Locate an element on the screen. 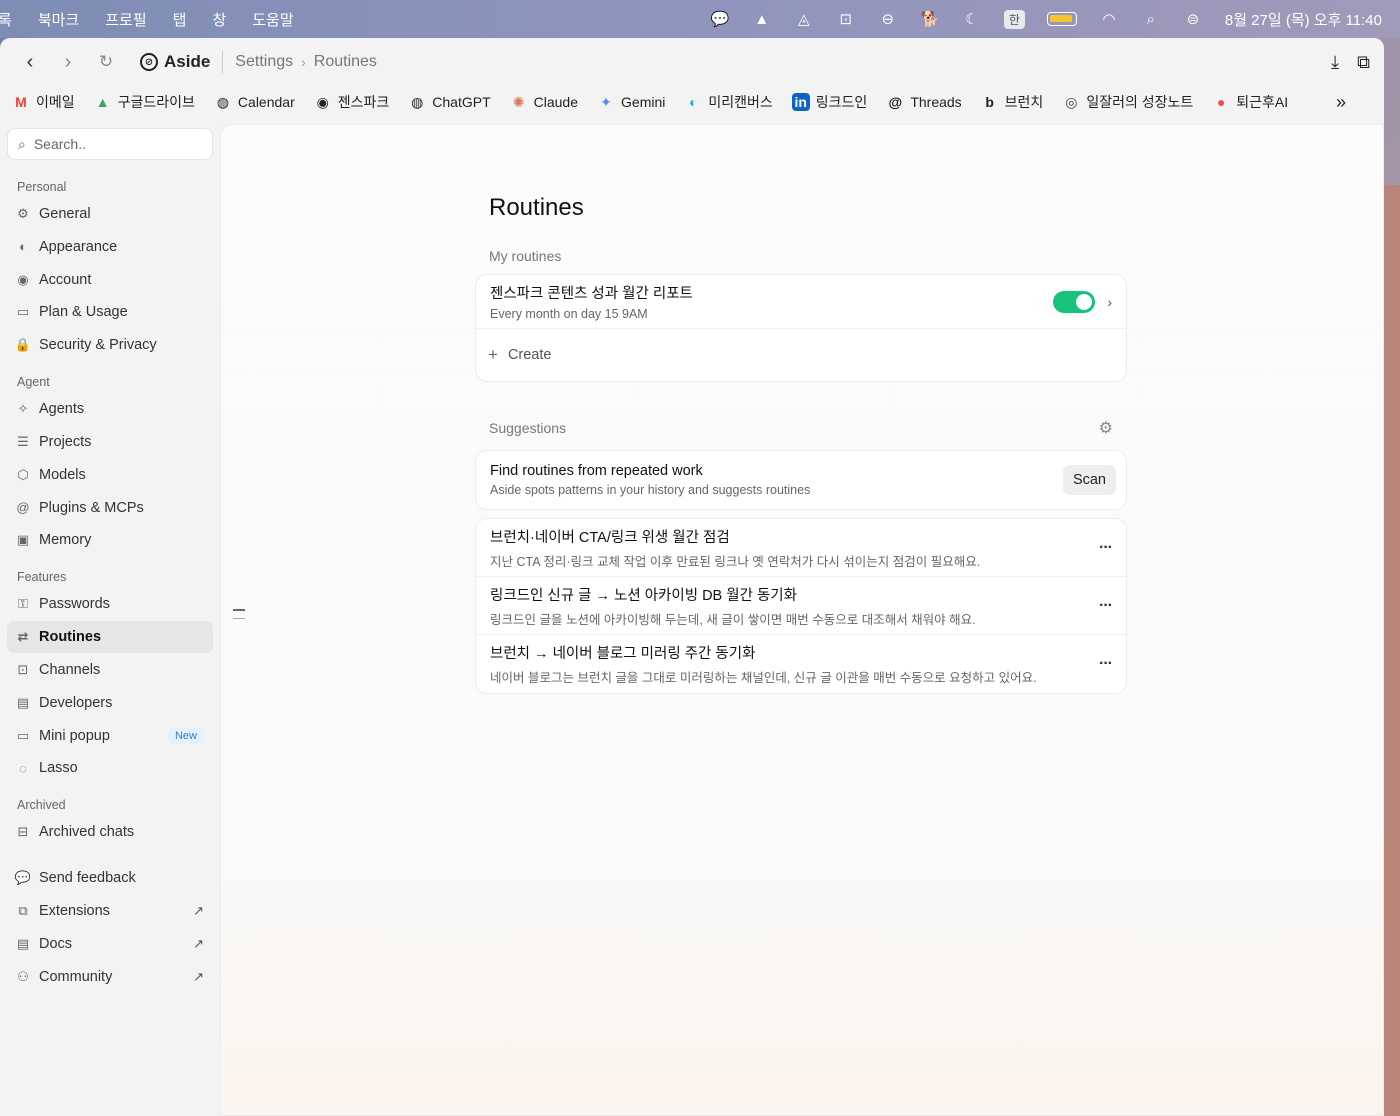 The width and height of the screenshot is (1400, 1116). menubar-item: 프로필 is located at coordinates (125, 19).